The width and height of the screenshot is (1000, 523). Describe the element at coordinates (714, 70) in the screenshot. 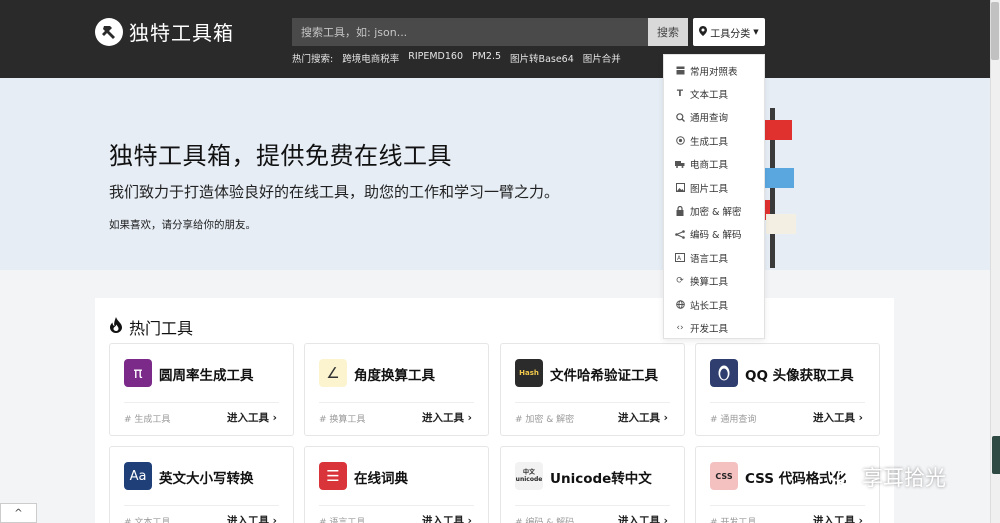

I see `category-item: 常用对照表` at that location.